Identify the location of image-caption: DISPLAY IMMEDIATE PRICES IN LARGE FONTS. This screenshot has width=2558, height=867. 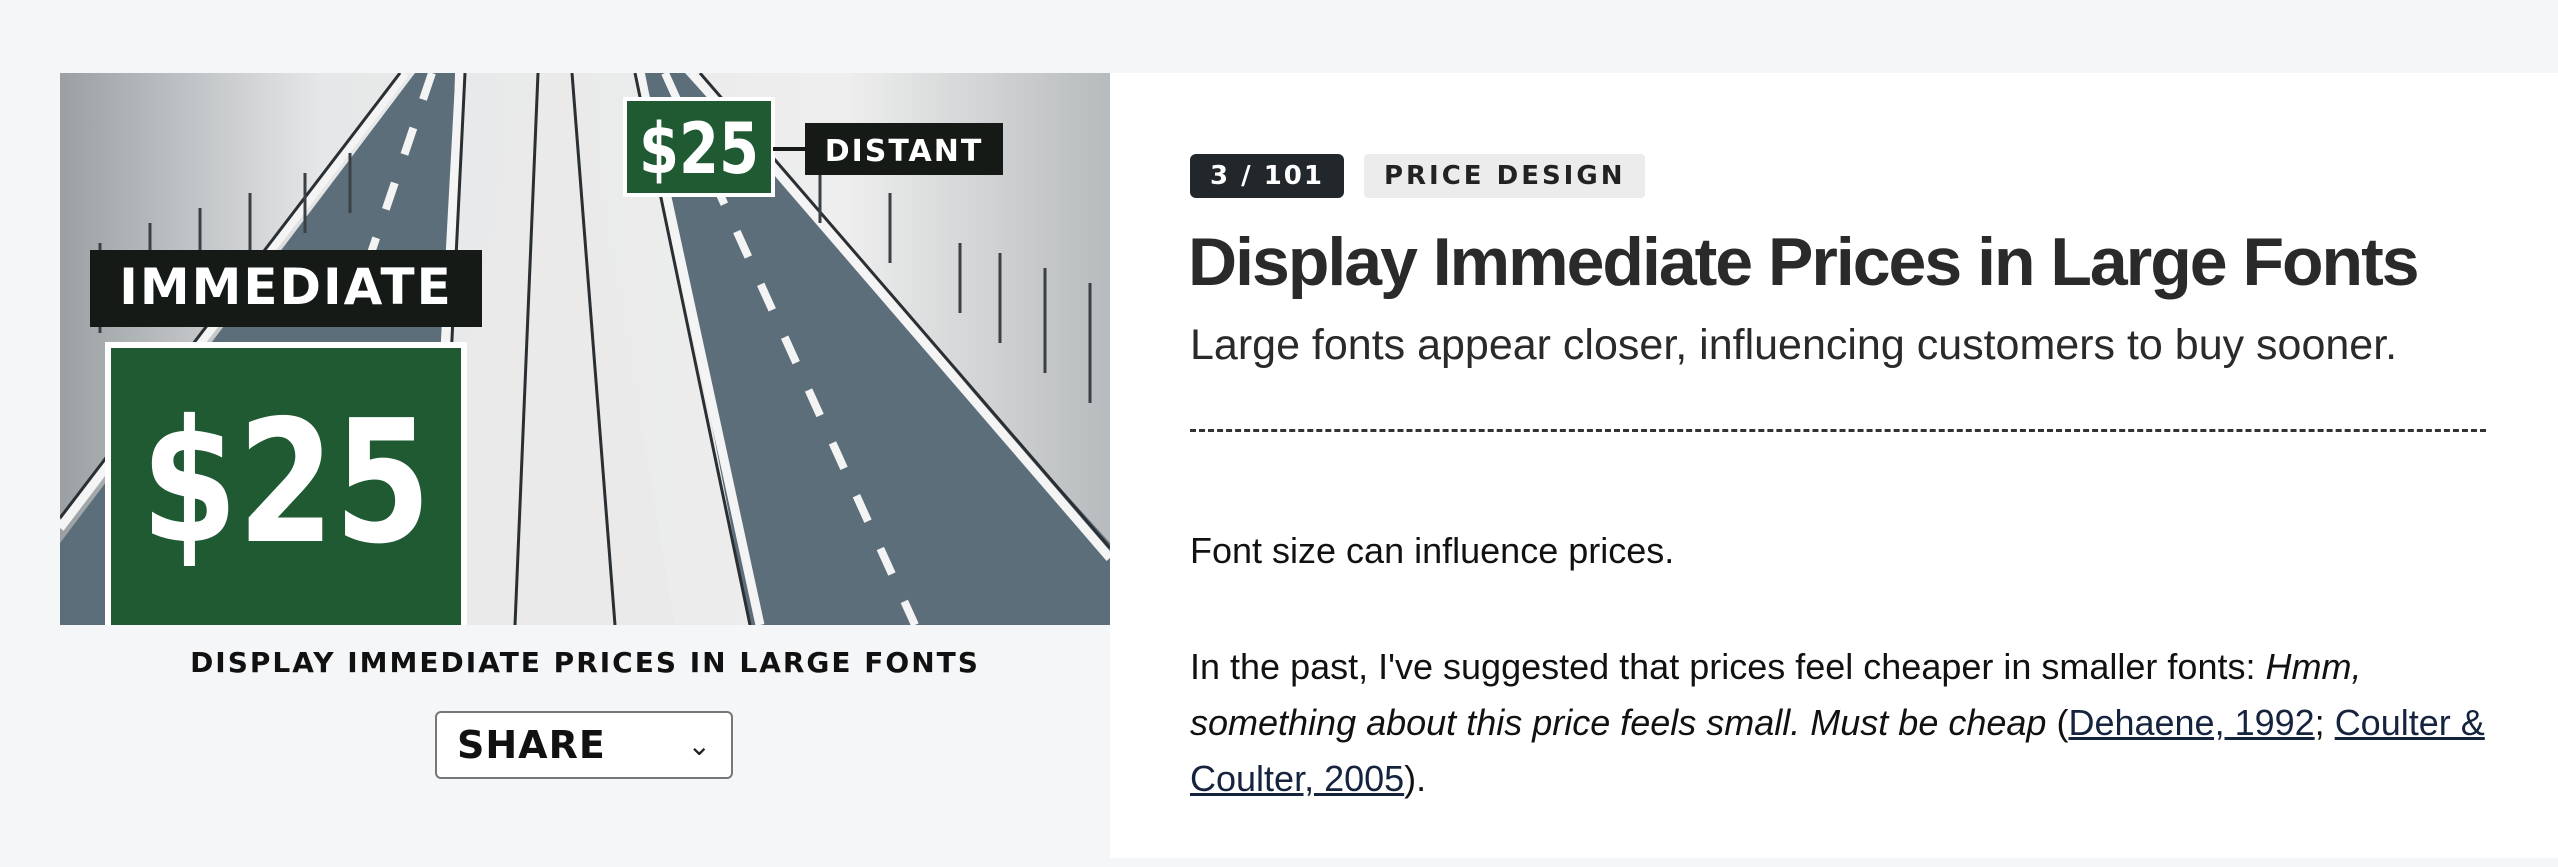
(585, 662).